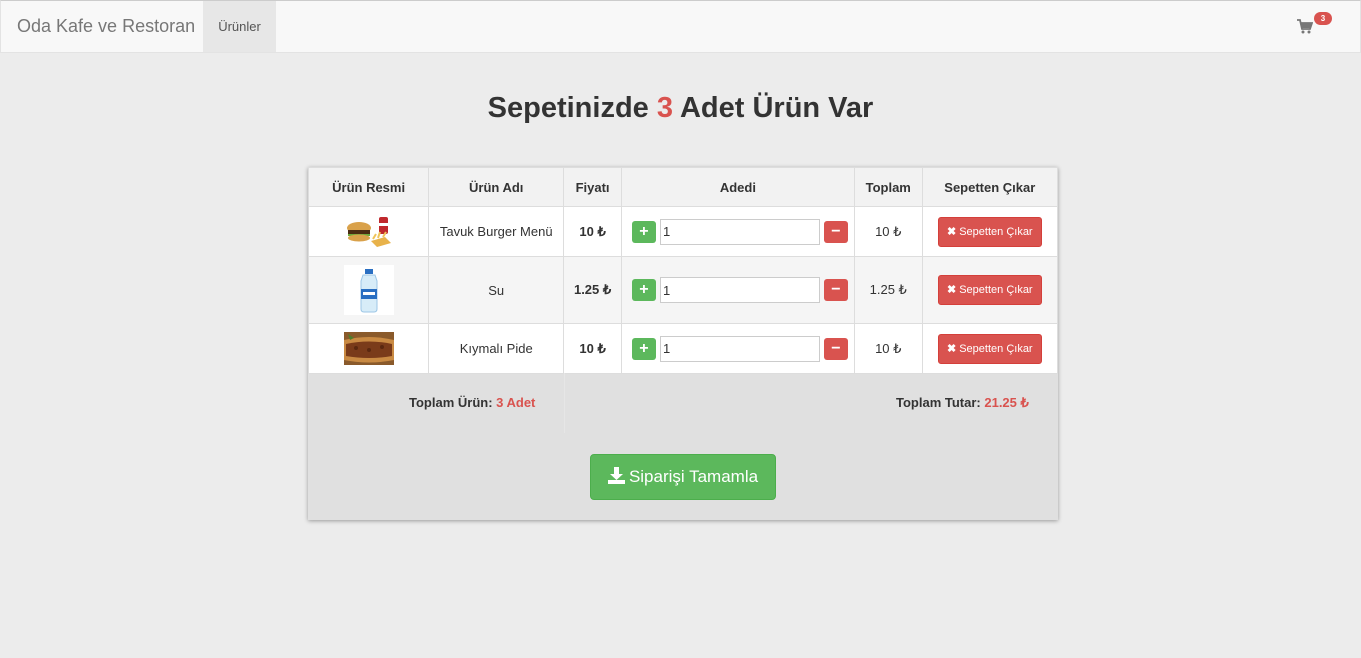  I want to click on product-name: Su, so click(496, 290).